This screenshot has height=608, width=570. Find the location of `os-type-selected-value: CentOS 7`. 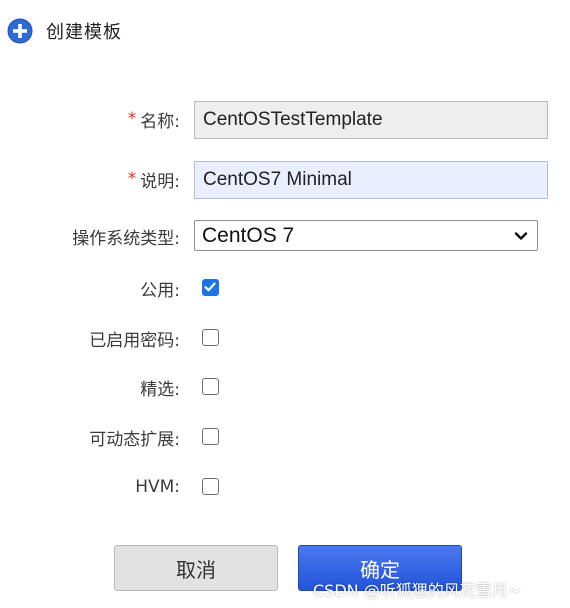

os-type-selected-value: CentOS 7 is located at coordinates (248, 235).